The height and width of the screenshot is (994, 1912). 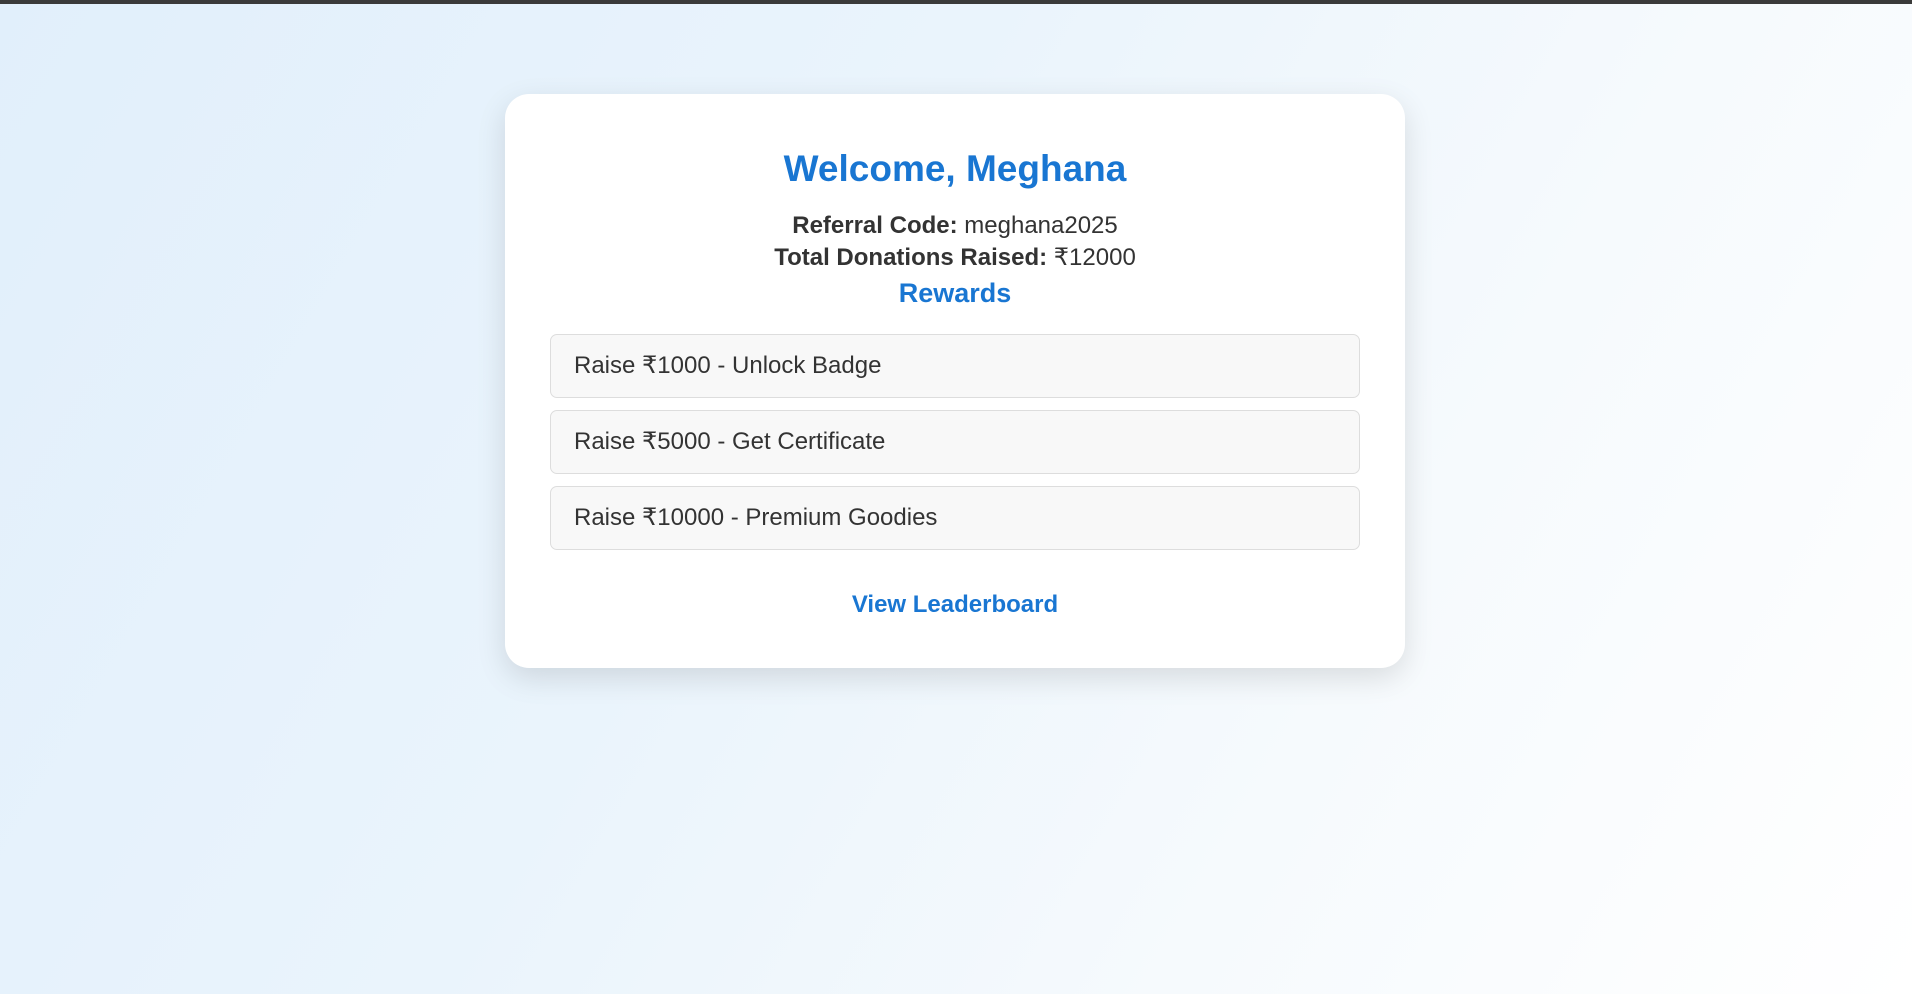 I want to click on referral-code-value: meghana2025, so click(x=1041, y=225).